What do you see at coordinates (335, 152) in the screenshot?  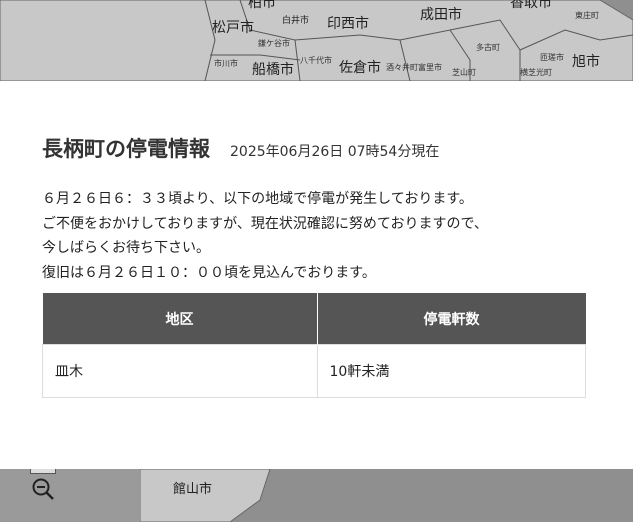 I see `update-timestamp: 2025年06月26日 07時54分現在` at bounding box center [335, 152].